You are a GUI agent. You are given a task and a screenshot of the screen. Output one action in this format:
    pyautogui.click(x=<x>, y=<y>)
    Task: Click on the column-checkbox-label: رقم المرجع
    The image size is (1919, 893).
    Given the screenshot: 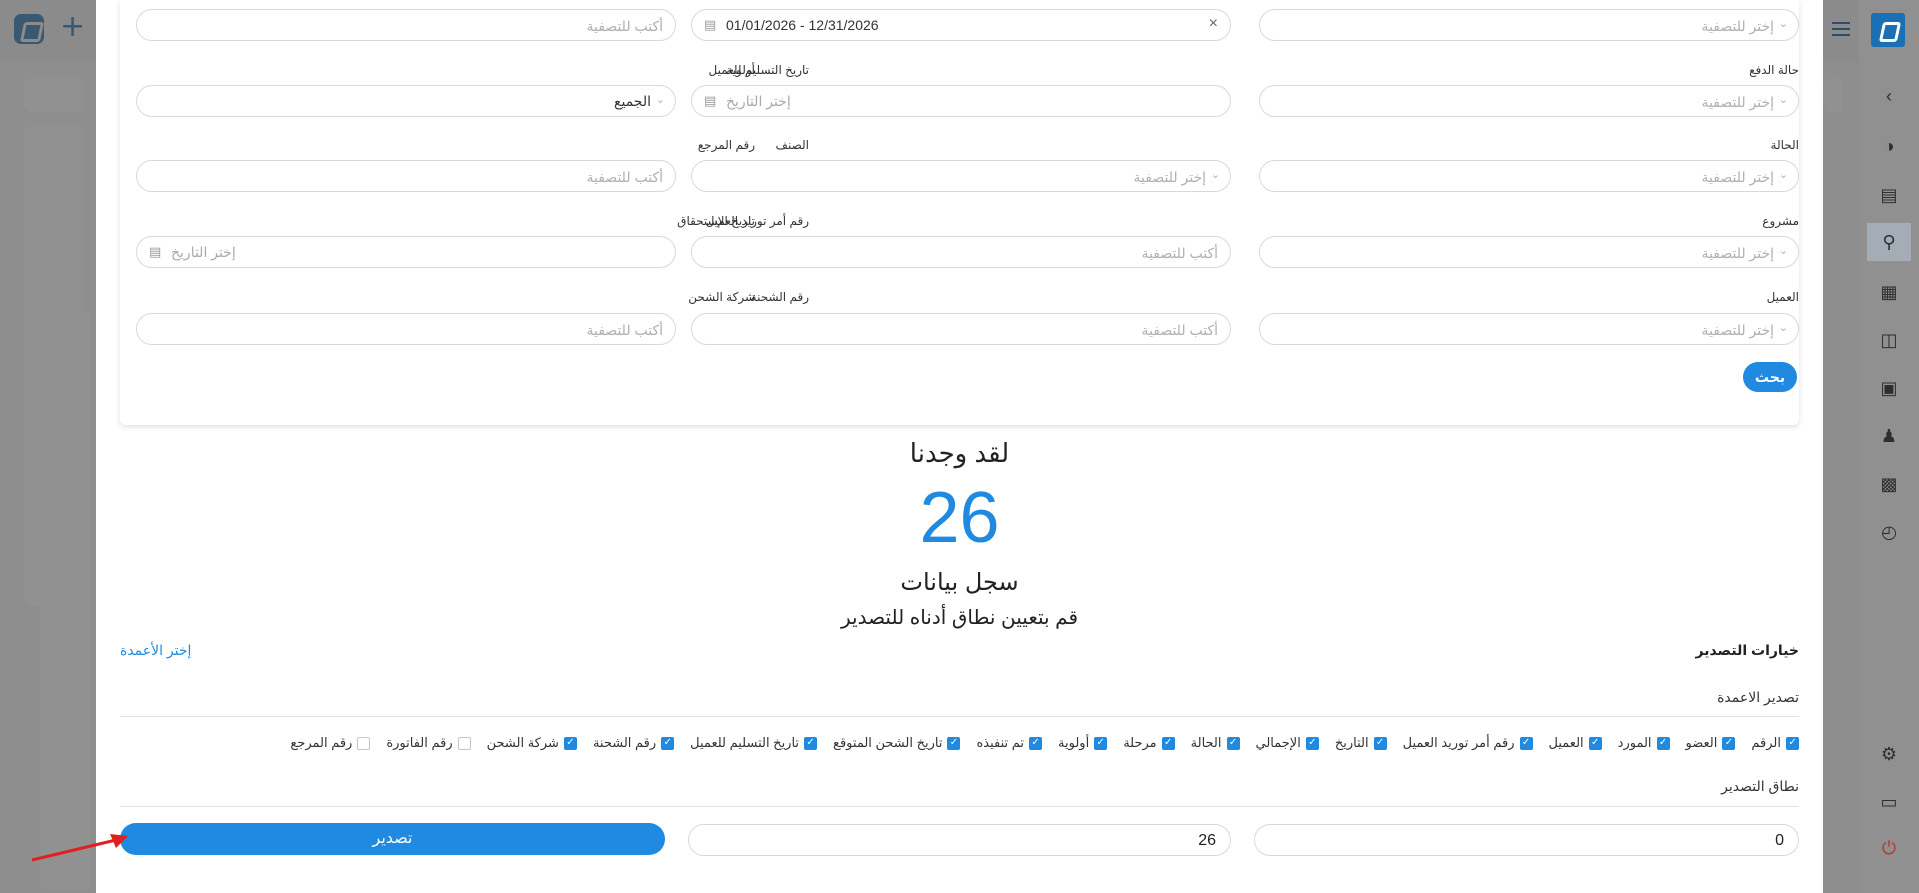 What is the action you would take?
    pyautogui.click(x=321, y=742)
    